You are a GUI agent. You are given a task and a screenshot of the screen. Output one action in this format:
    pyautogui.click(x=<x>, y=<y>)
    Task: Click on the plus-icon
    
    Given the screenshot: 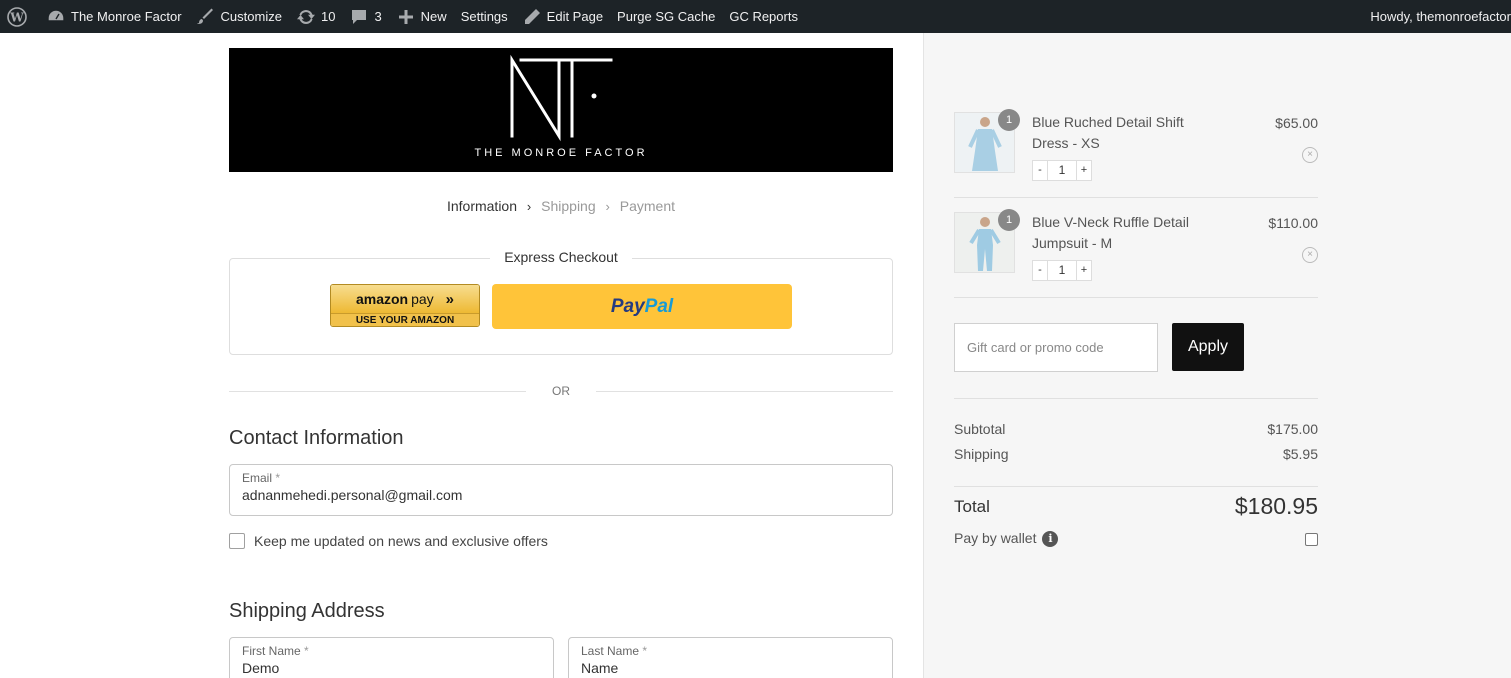 What is the action you would take?
    pyautogui.click(x=406, y=17)
    